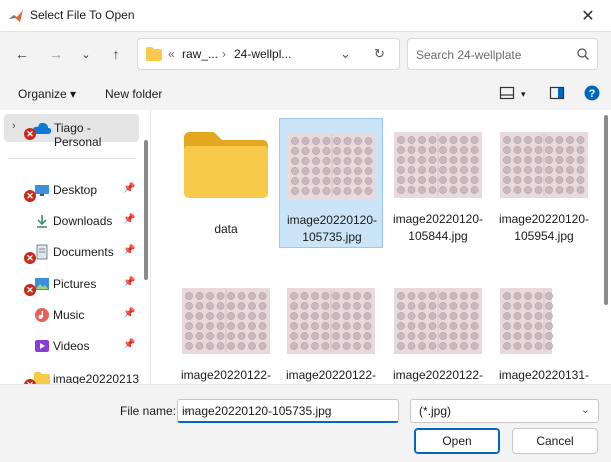 The height and width of the screenshot is (462, 611). I want to click on file-item-image: image20220122-100234.jpg, so click(438, 329).